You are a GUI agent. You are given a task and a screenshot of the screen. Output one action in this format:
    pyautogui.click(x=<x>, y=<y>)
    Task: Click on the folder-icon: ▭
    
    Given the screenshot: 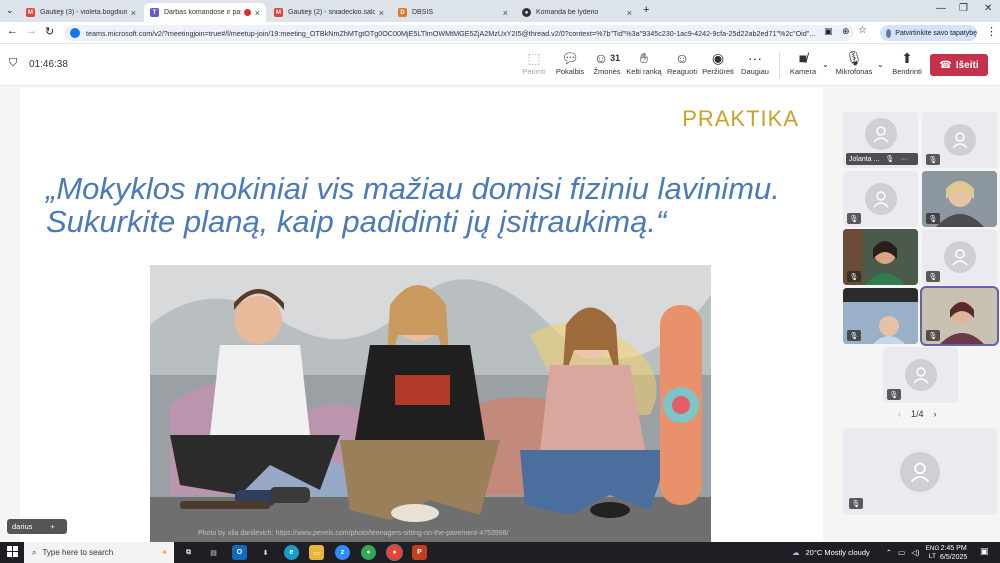 What is the action you would take?
    pyautogui.click(x=316, y=552)
    